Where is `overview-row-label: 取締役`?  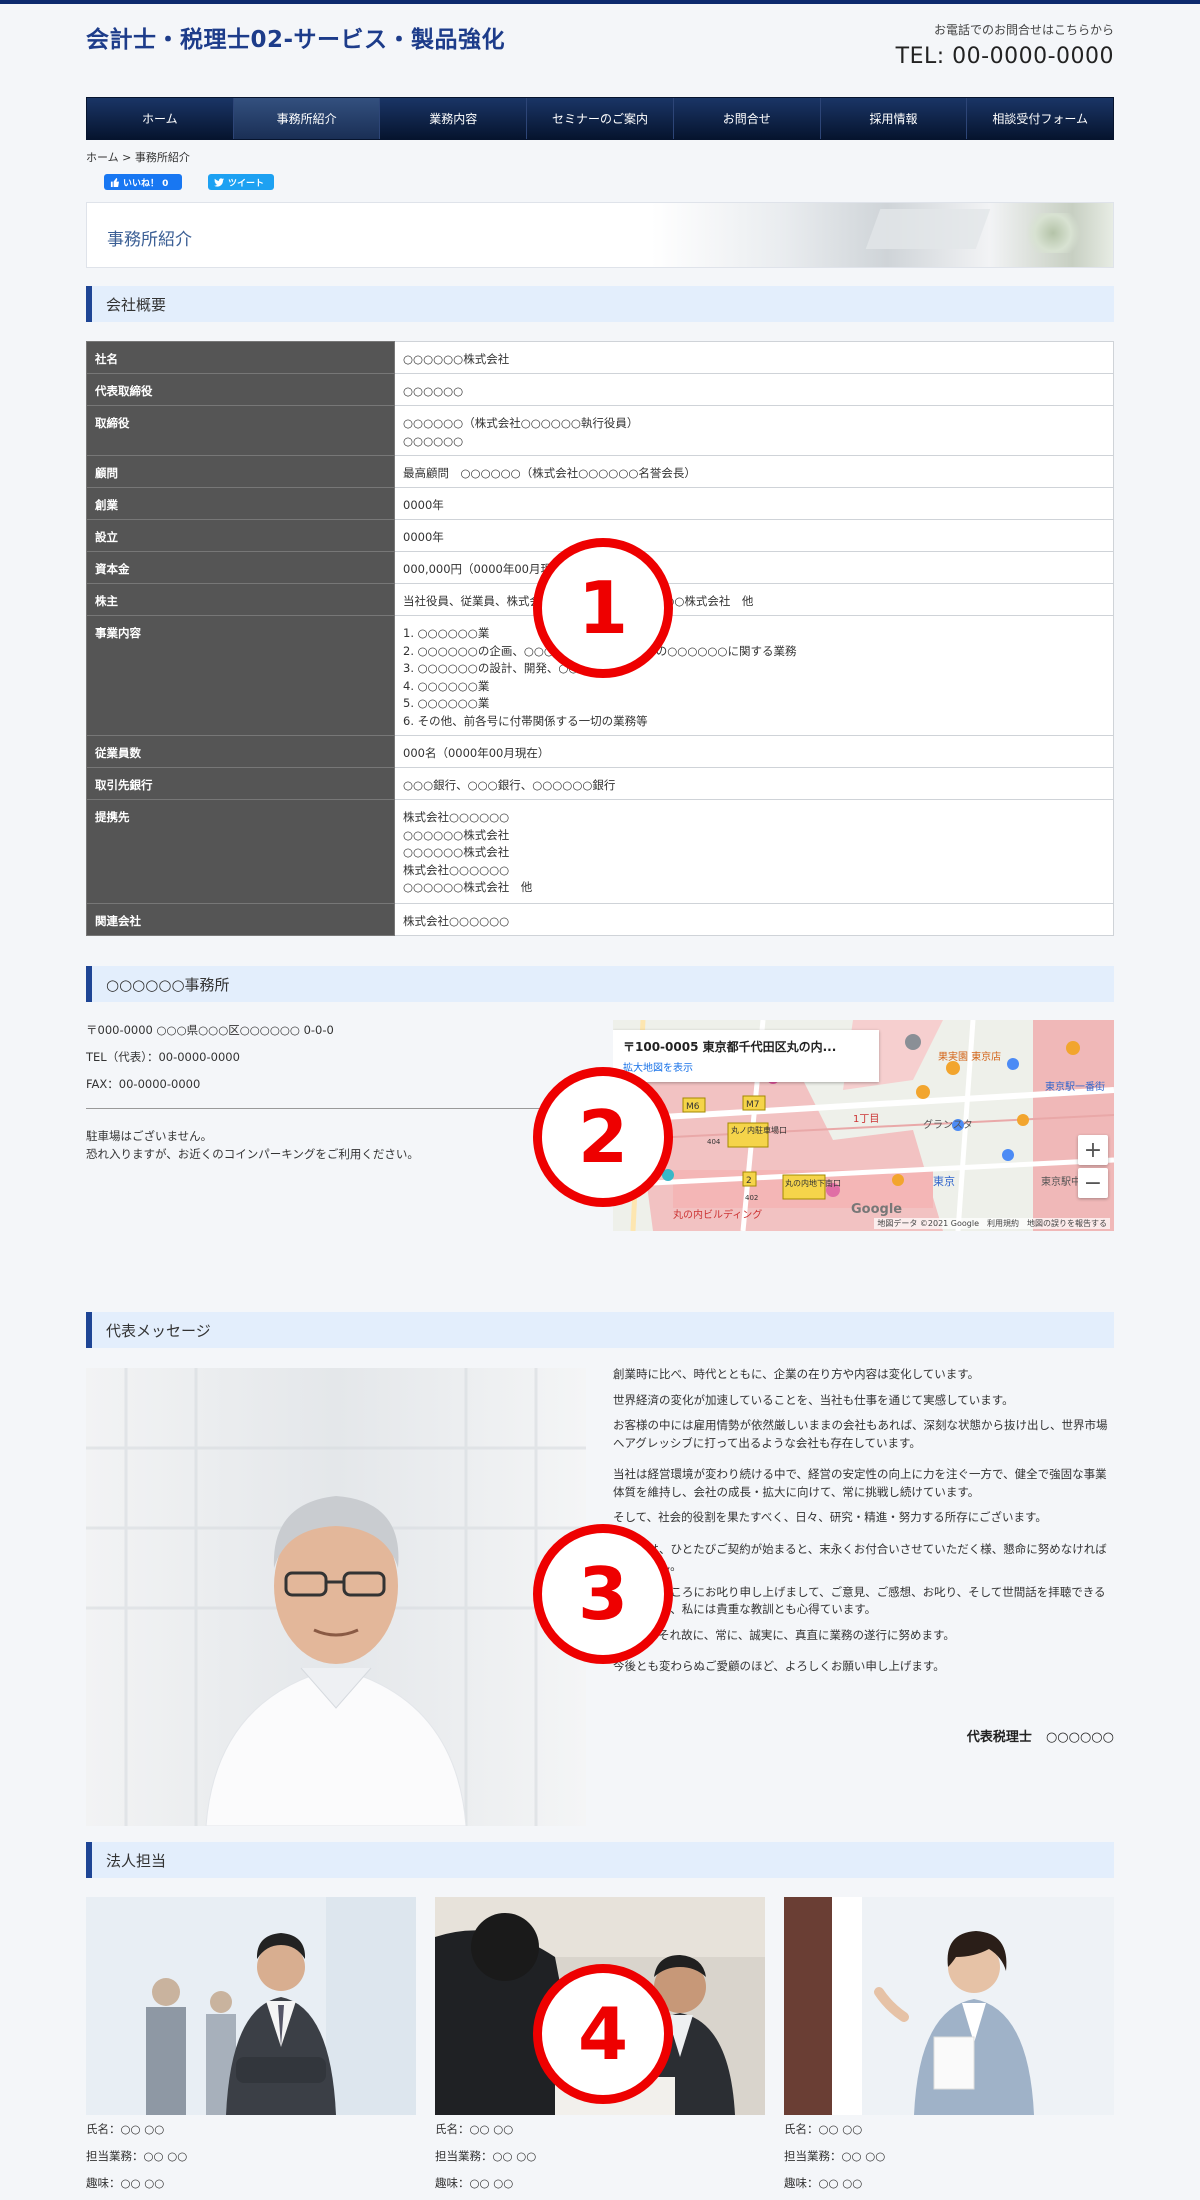
overview-row-label: 取締役 is located at coordinates (240, 430).